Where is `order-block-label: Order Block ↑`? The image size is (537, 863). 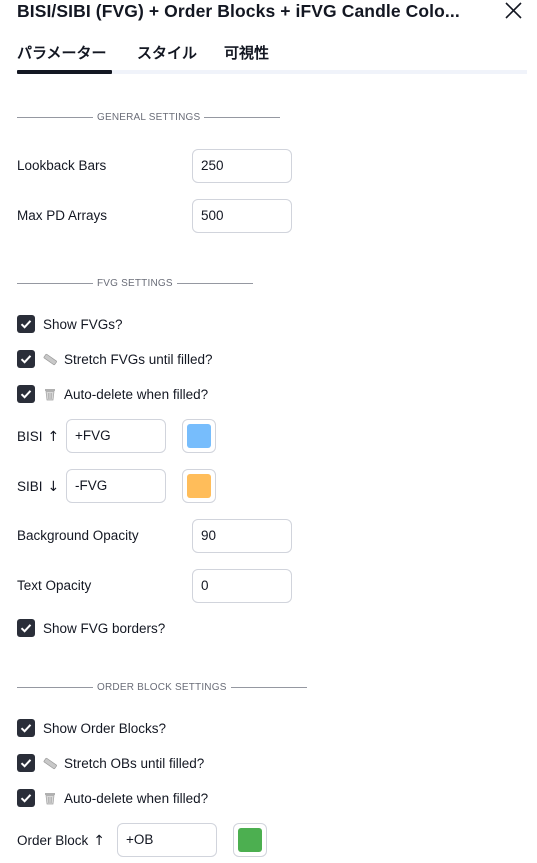 order-block-label: Order Block ↑ is located at coordinates (61, 841).